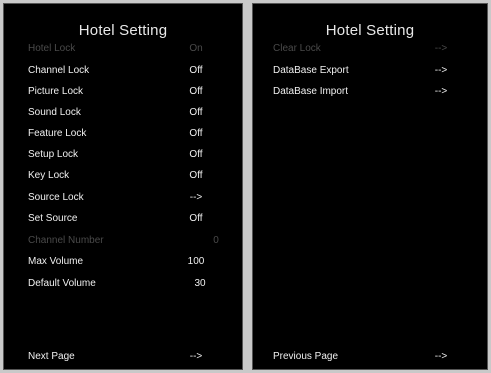 This screenshot has width=491, height=373. Describe the element at coordinates (56, 91) in the screenshot. I see `menu-label: Picture Lock` at that location.